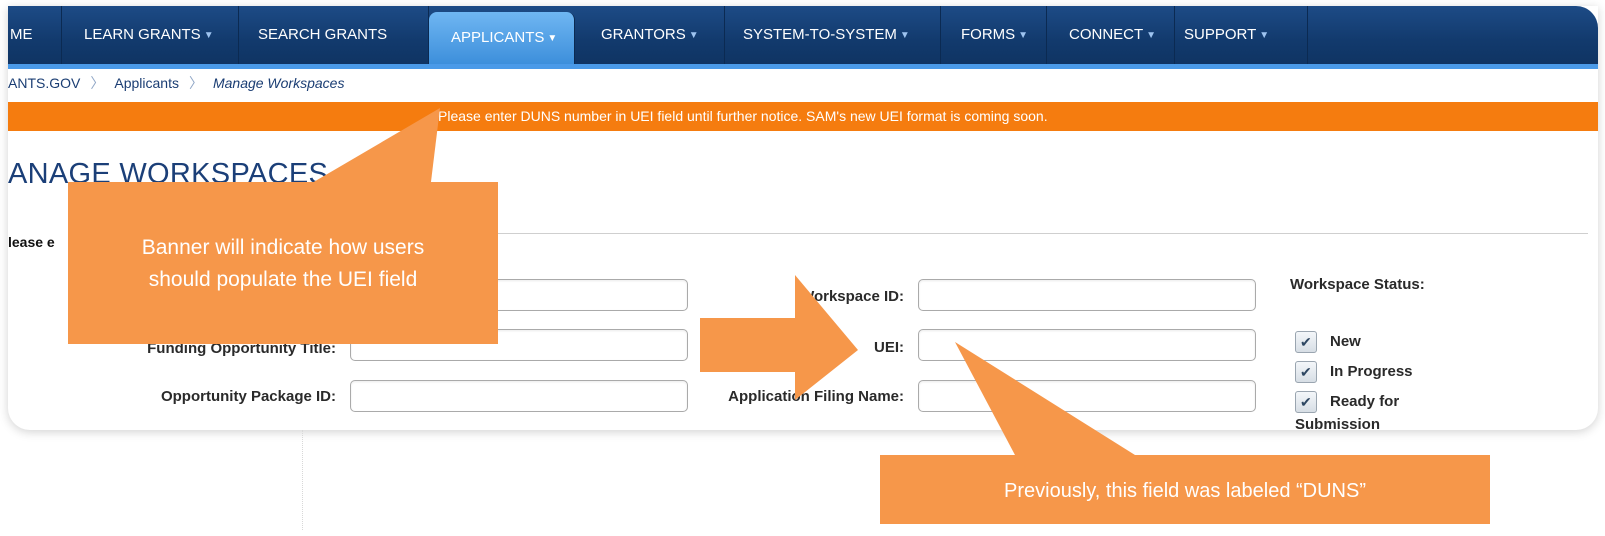 The height and width of the screenshot is (536, 1605). I want to click on status-in-progress-label: In Progress, so click(1371, 371).